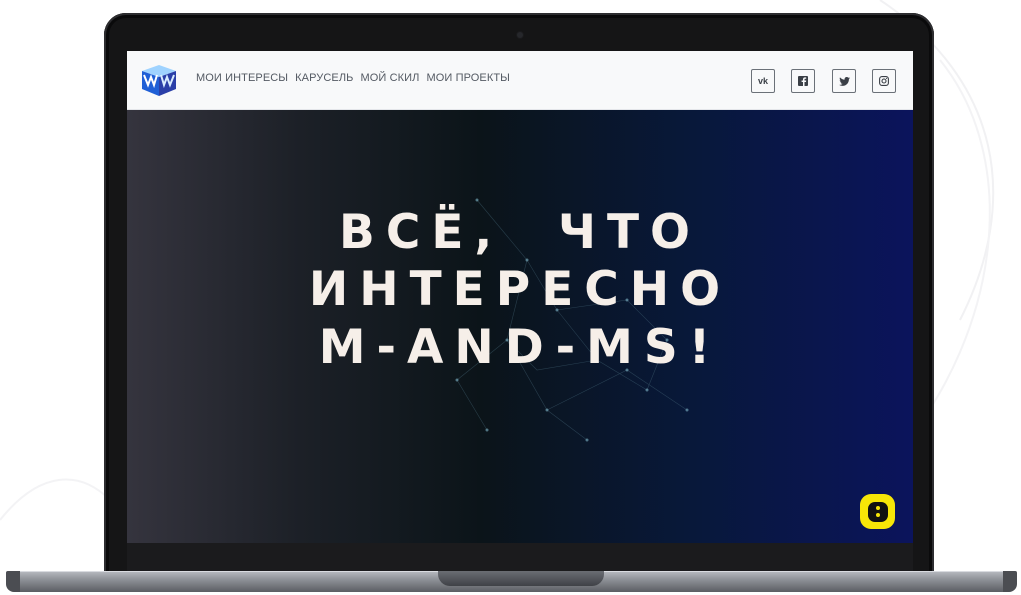 This screenshot has width=1021, height=595. I want to click on camera-icon, so click(520, 35).